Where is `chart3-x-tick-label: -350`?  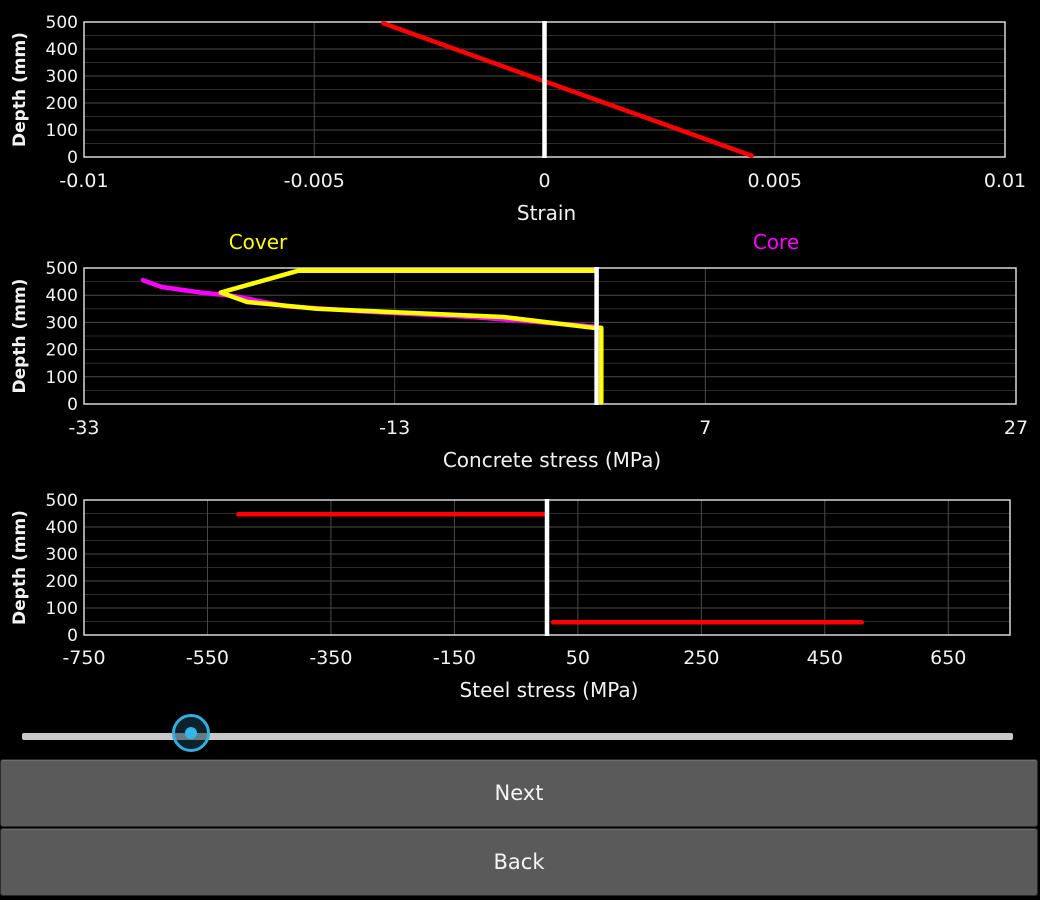
chart3-x-tick-label: -350 is located at coordinates (330, 658).